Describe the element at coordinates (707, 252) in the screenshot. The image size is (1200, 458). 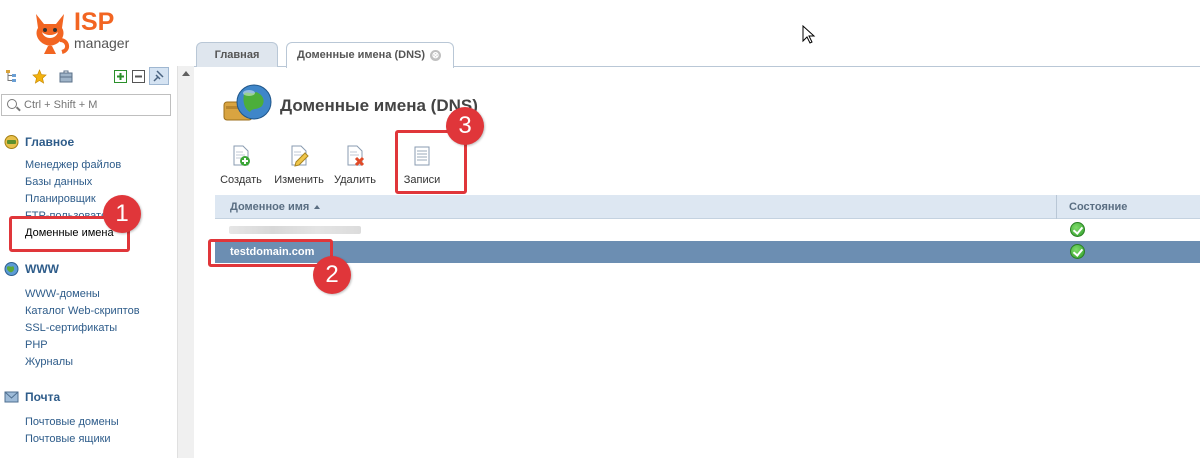
I see `table-row: testdomain.com` at that location.